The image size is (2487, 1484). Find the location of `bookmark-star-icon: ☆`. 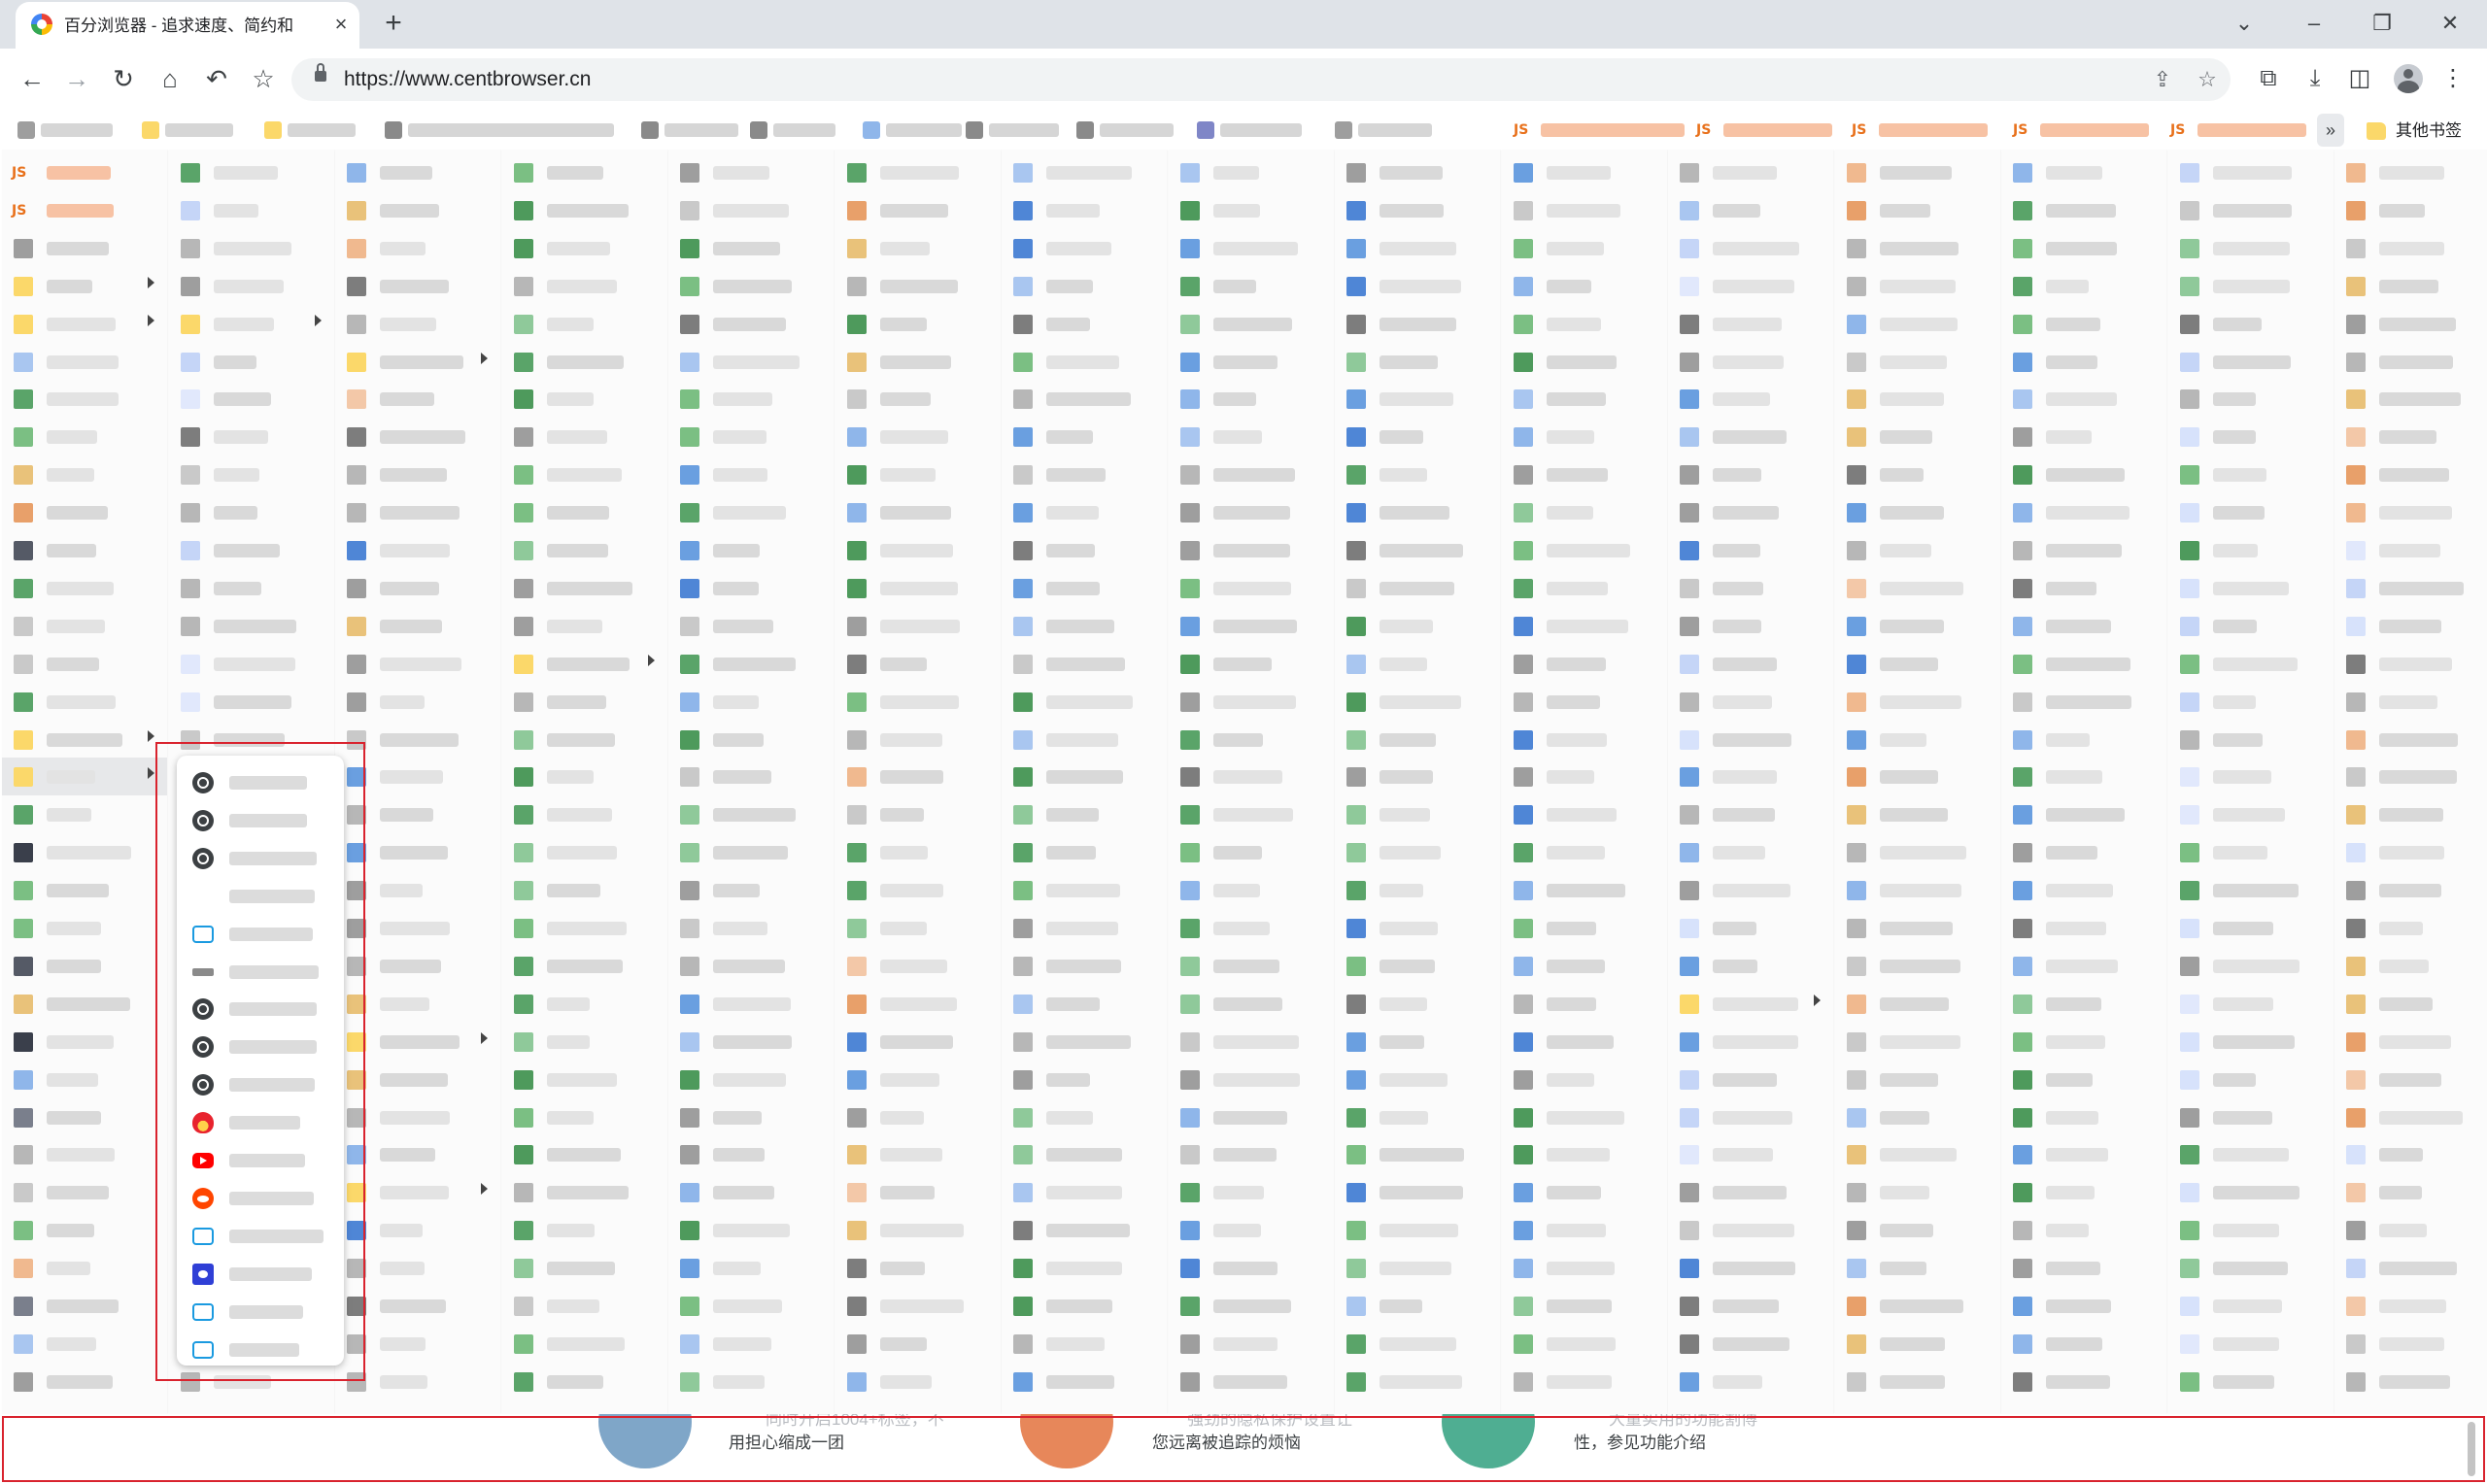

bookmark-star-icon: ☆ is located at coordinates (2207, 80).